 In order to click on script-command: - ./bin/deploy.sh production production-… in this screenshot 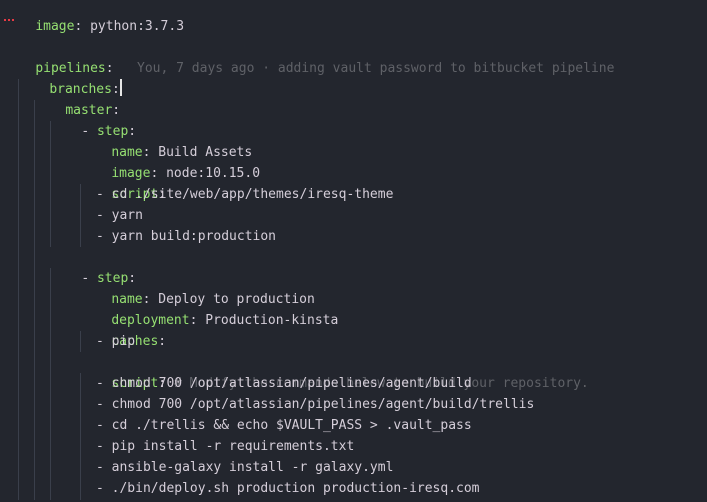, I will do `click(288, 488)`.